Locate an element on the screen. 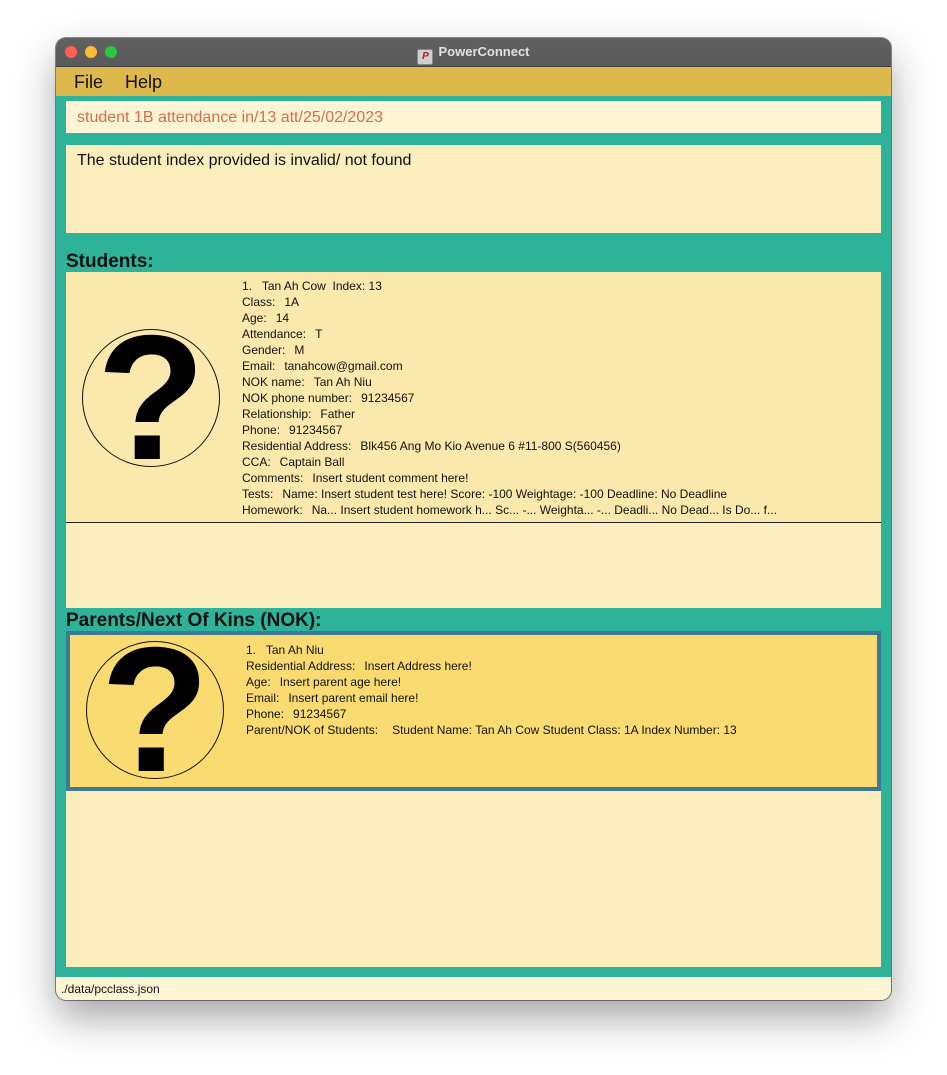  parent-age-row: Age: Insert parent age here! is located at coordinates (324, 682).